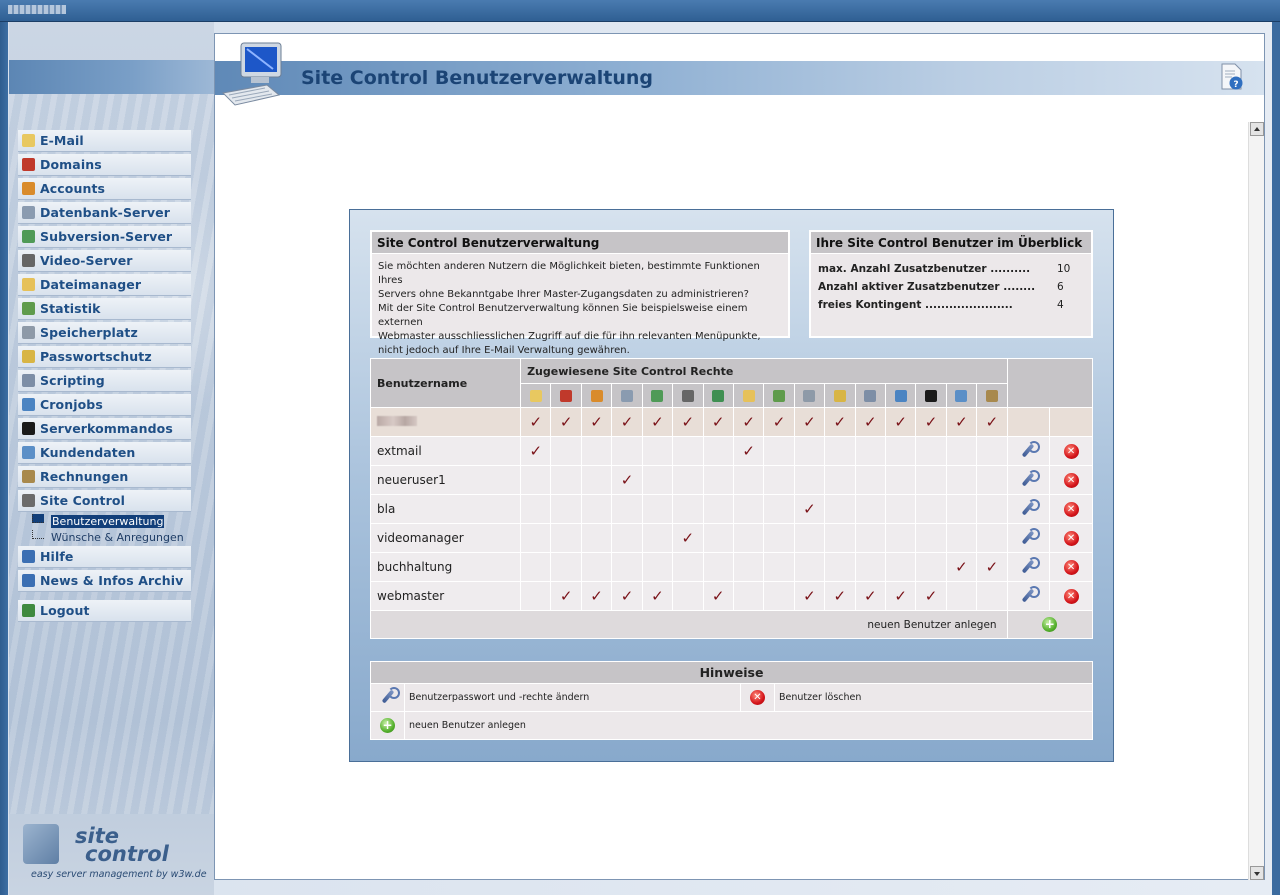 The width and height of the screenshot is (1280, 895). What do you see at coordinates (387, 725) in the screenshot?
I see `legend-add-icon-cell: +` at bounding box center [387, 725].